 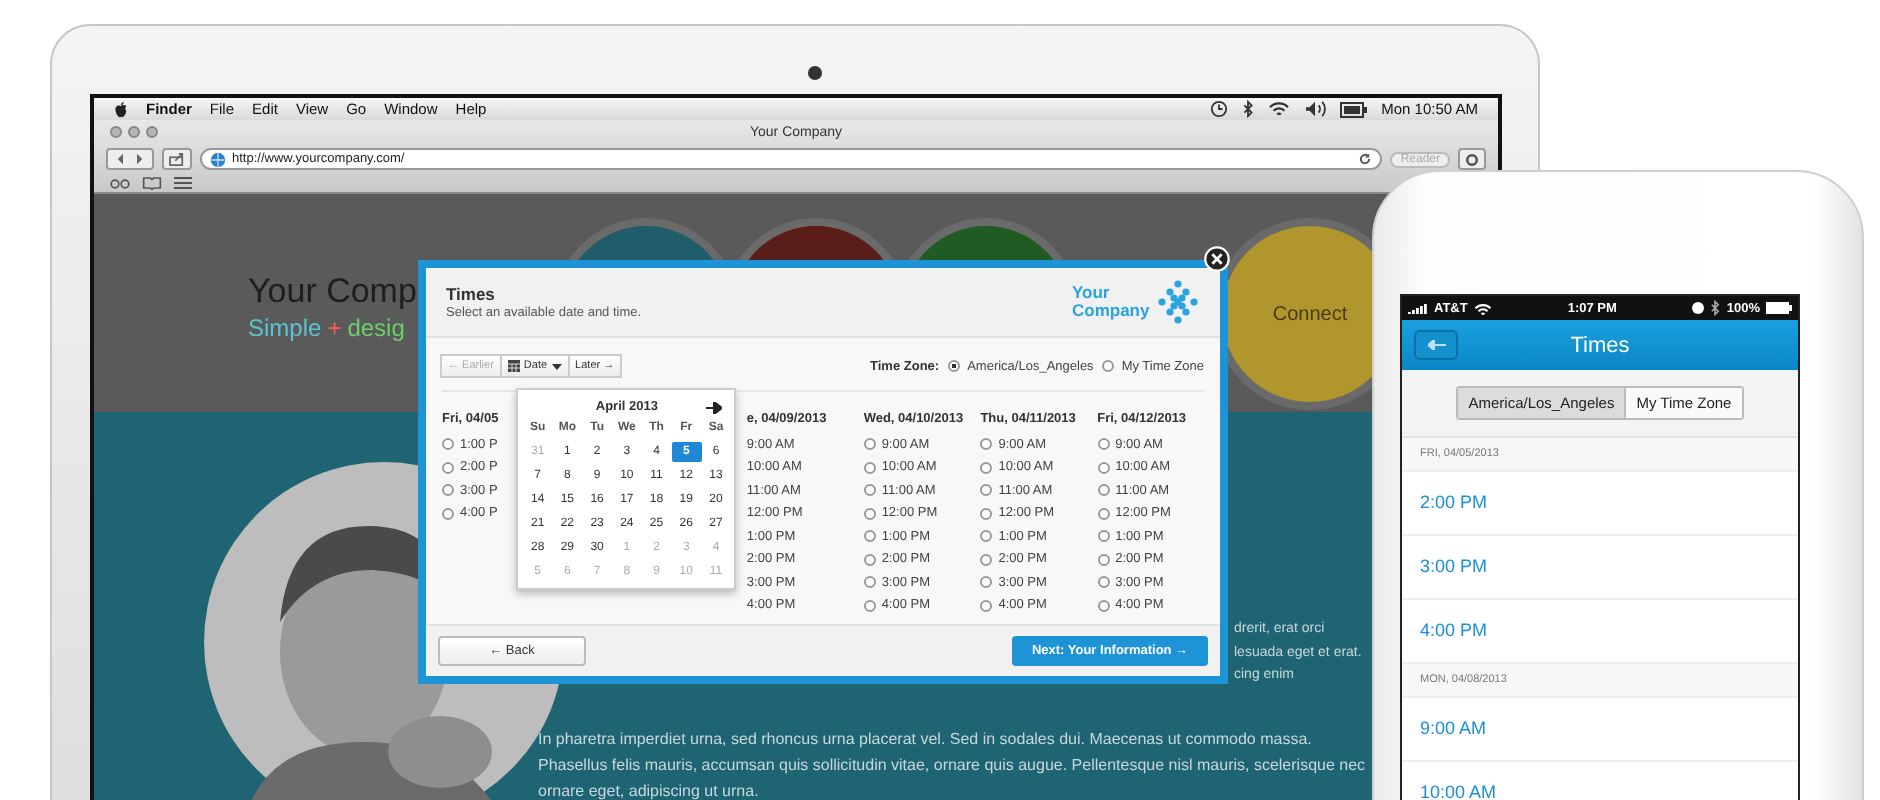 What do you see at coordinates (1600, 568) in the screenshot?
I see `time-slot: 3:00 PM` at bounding box center [1600, 568].